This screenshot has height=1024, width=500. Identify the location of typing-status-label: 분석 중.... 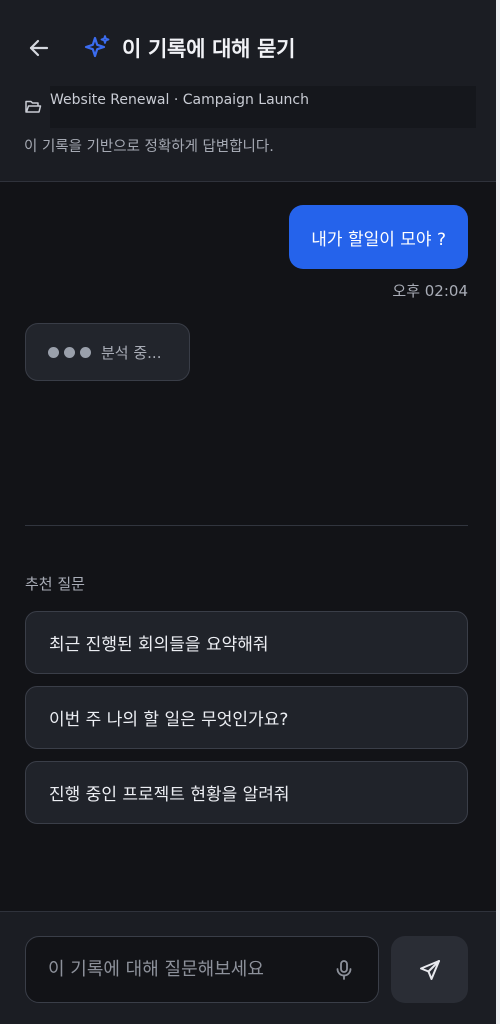
(131, 352).